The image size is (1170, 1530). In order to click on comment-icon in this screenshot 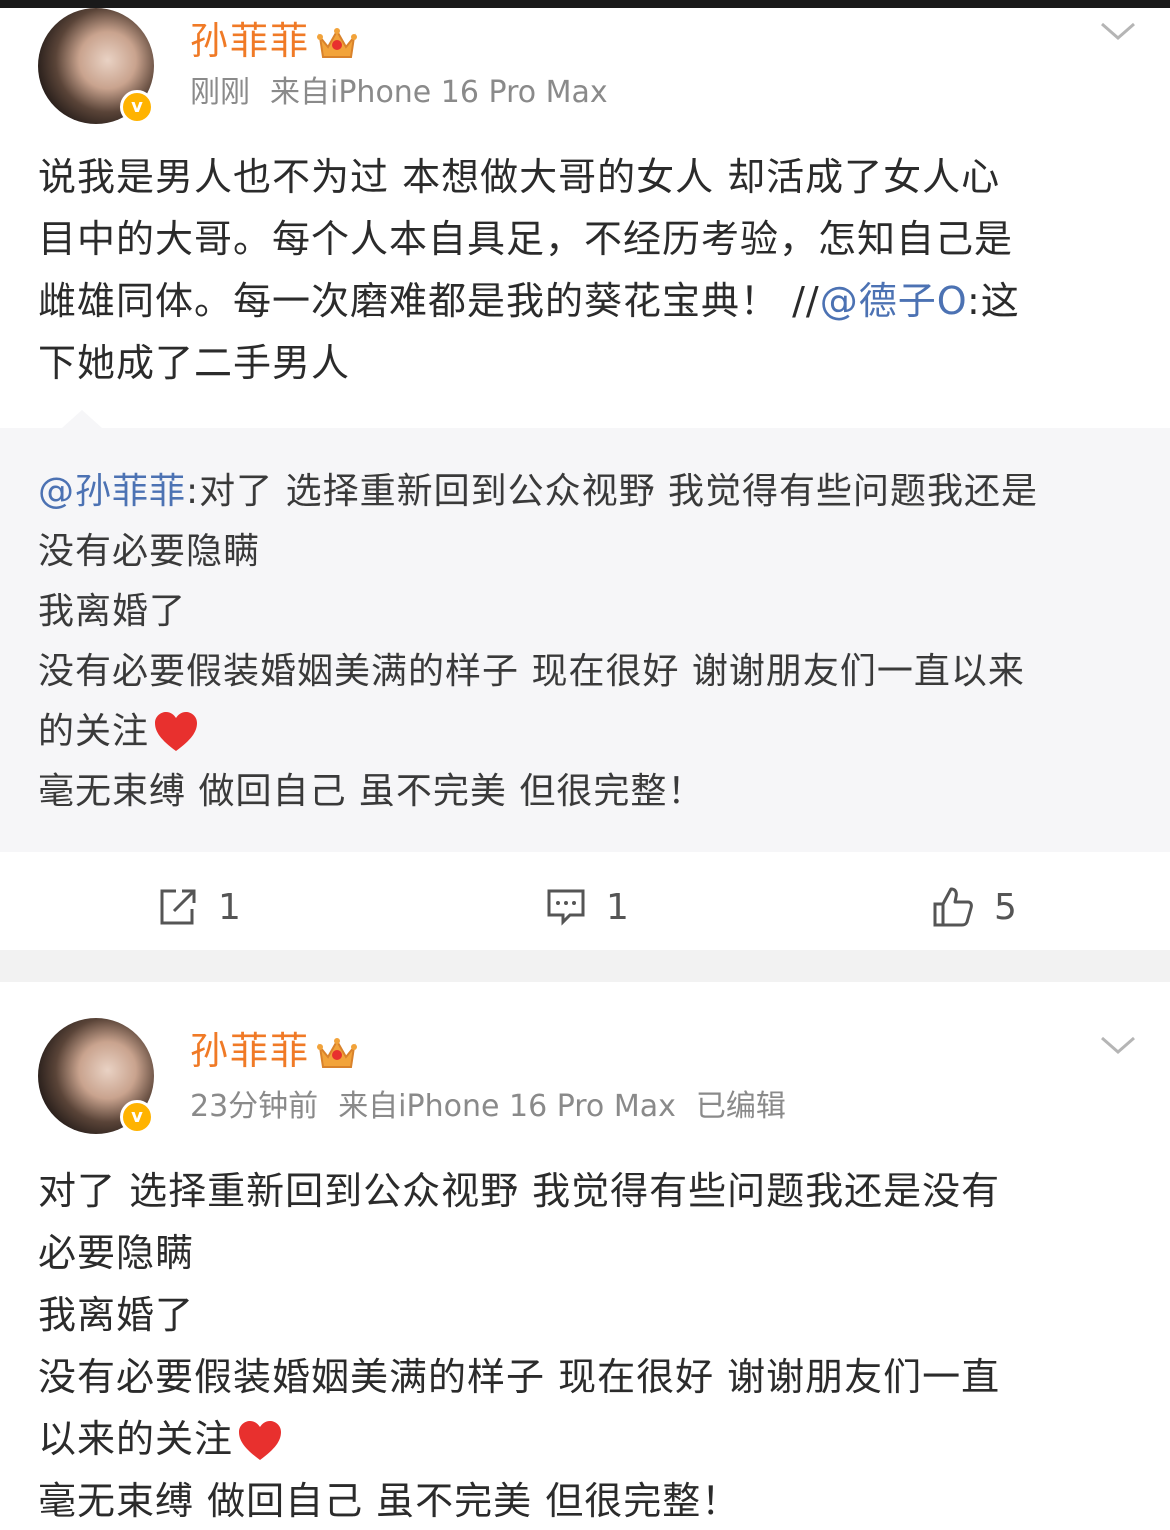, I will do `click(566, 907)`.